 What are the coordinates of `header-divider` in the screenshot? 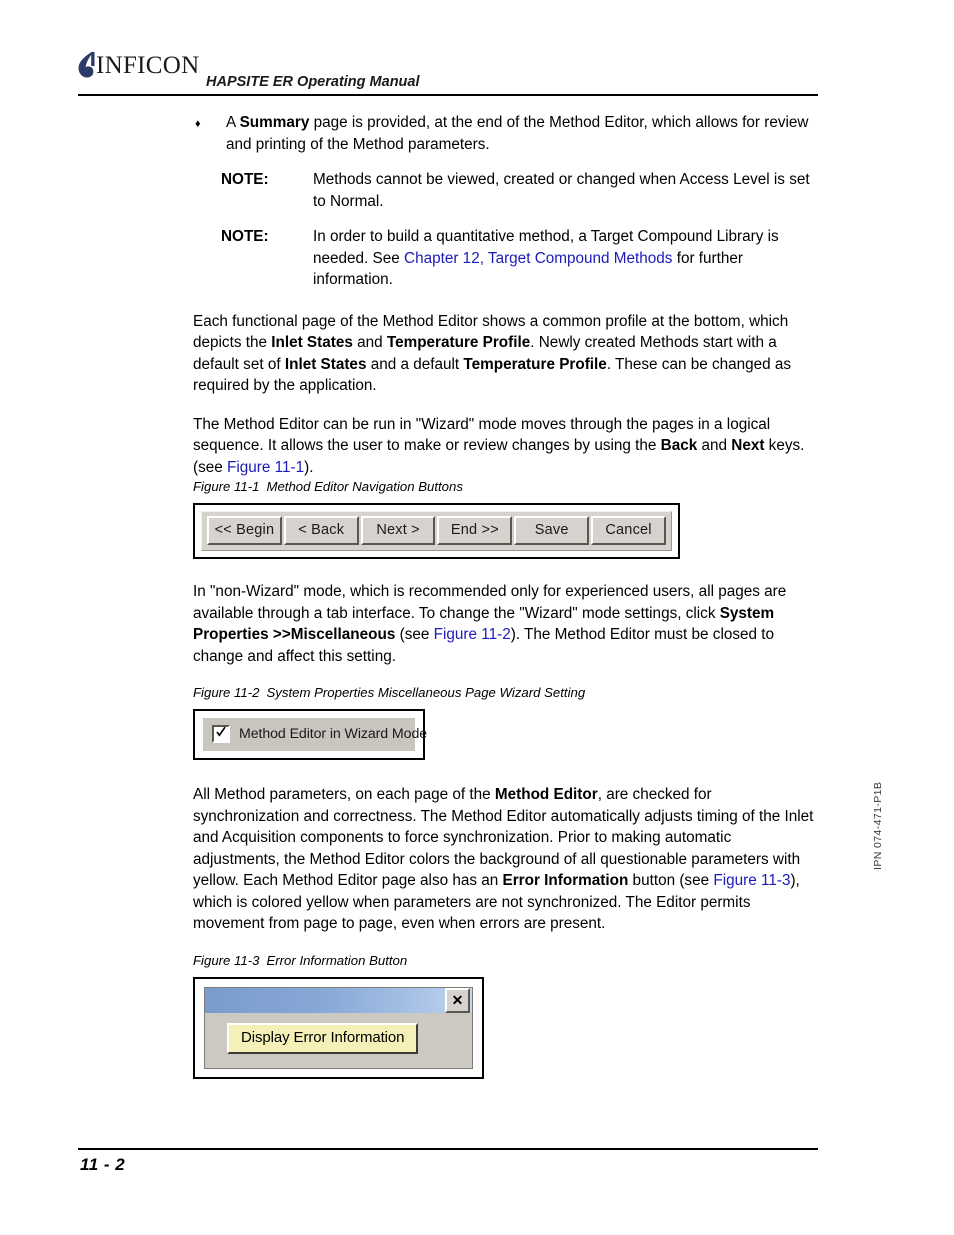 It's located at (448, 95).